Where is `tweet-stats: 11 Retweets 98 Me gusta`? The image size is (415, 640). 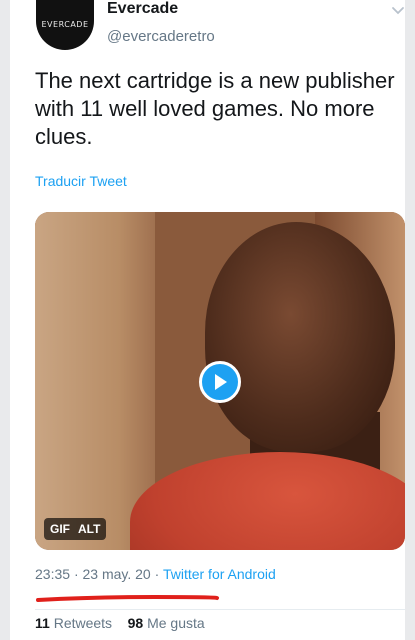 tweet-stats: 11 Retweets 98 Me gusta is located at coordinates (120, 623).